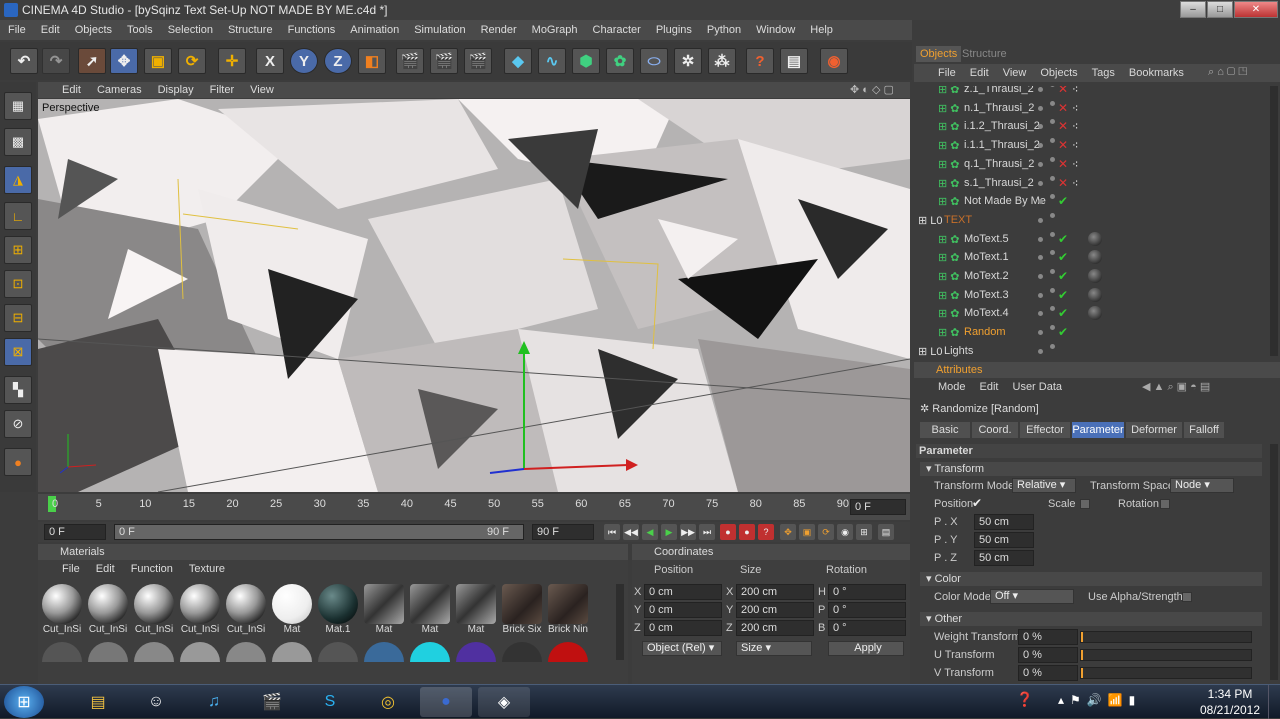  I want to click on menu-item-animation: Animation, so click(374, 30).